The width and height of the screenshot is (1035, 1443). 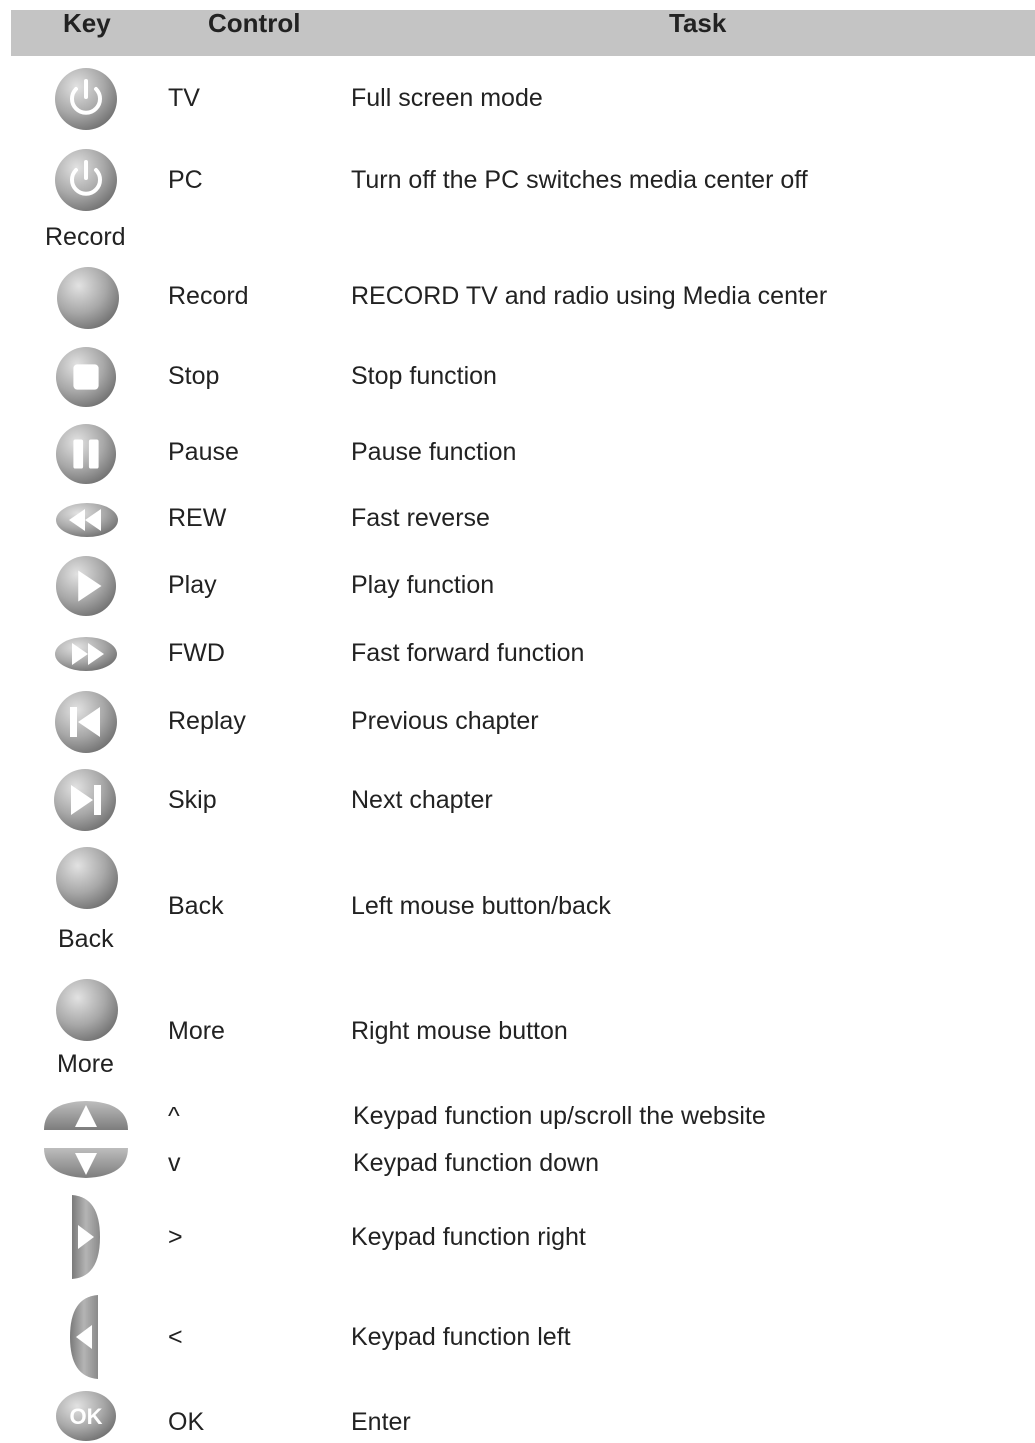 What do you see at coordinates (186, 1422) in the screenshot?
I see `control-label: OK` at bounding box center [186, 1422].